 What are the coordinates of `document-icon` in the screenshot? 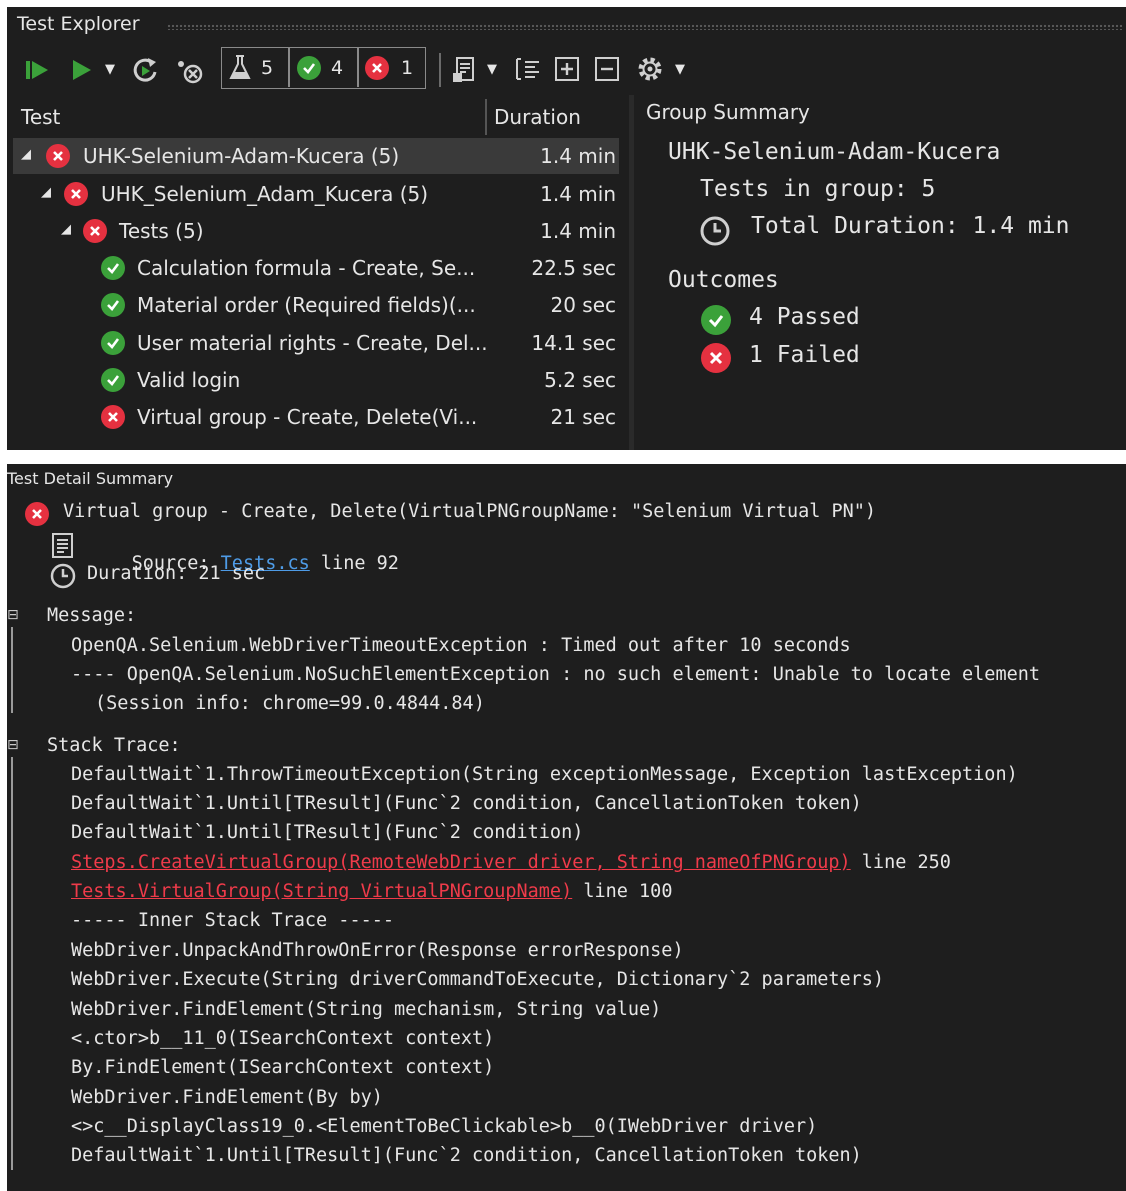 It's located at (62, 545).